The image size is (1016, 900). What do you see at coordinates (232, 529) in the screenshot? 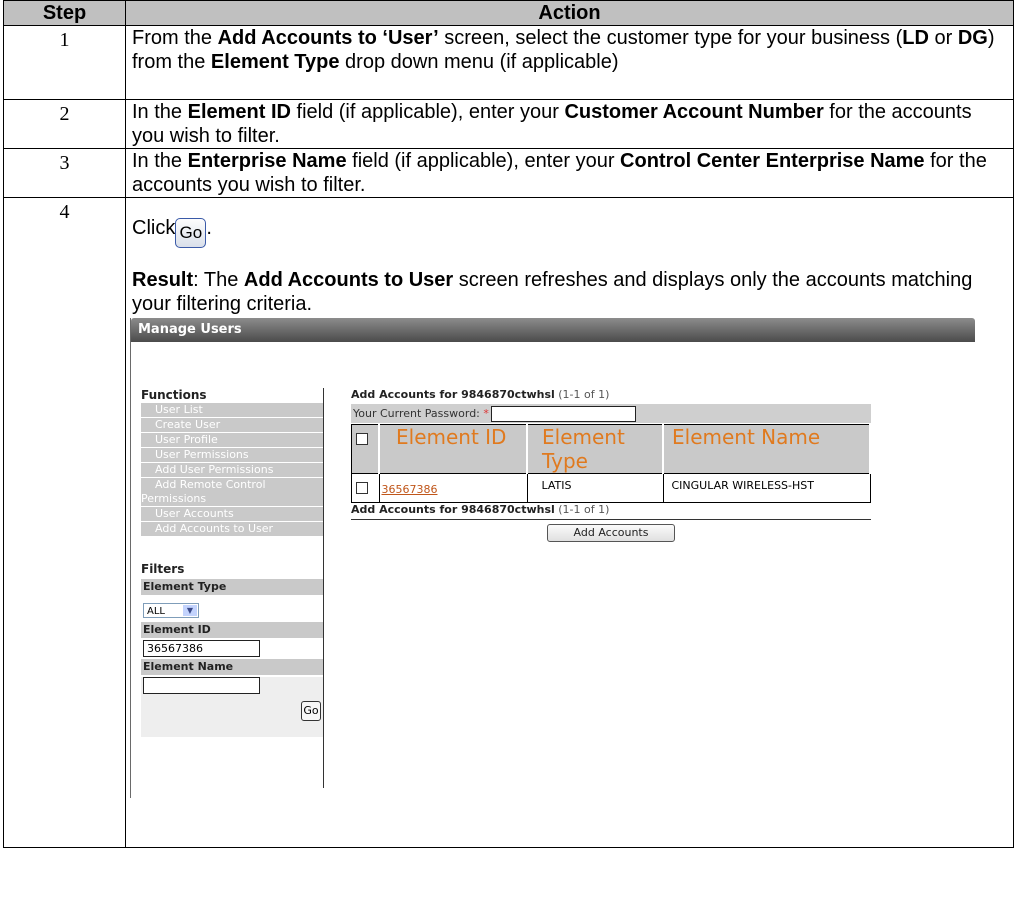
I see `sidebar-item-add-accounts-to-user: Add Accounts to User` at bounding box center [232, 529].